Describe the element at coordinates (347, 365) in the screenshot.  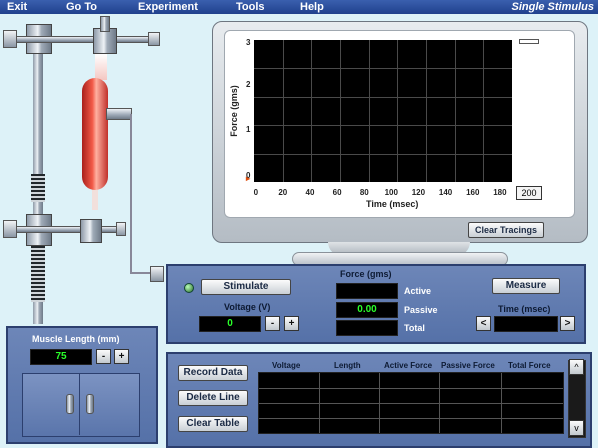
I see `column-length: Length` at that location.